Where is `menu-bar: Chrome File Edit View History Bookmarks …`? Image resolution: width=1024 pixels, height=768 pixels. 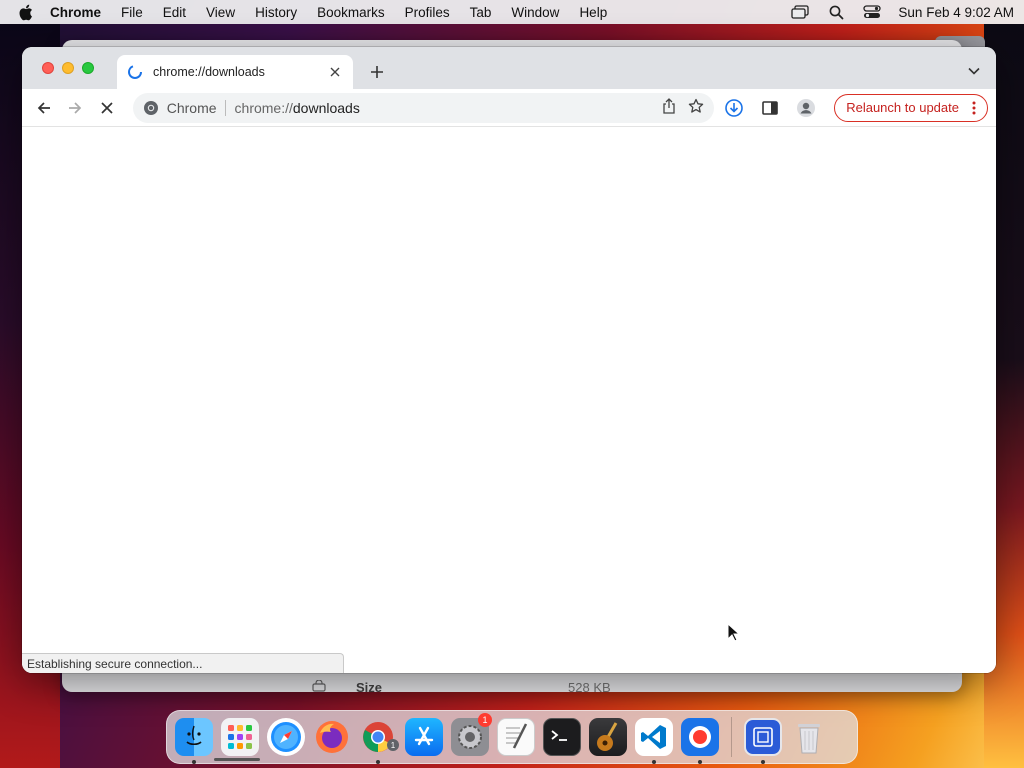 menu-bar: Chrome File Edit View History Bookmarks … is located at coordinates (512, 12).